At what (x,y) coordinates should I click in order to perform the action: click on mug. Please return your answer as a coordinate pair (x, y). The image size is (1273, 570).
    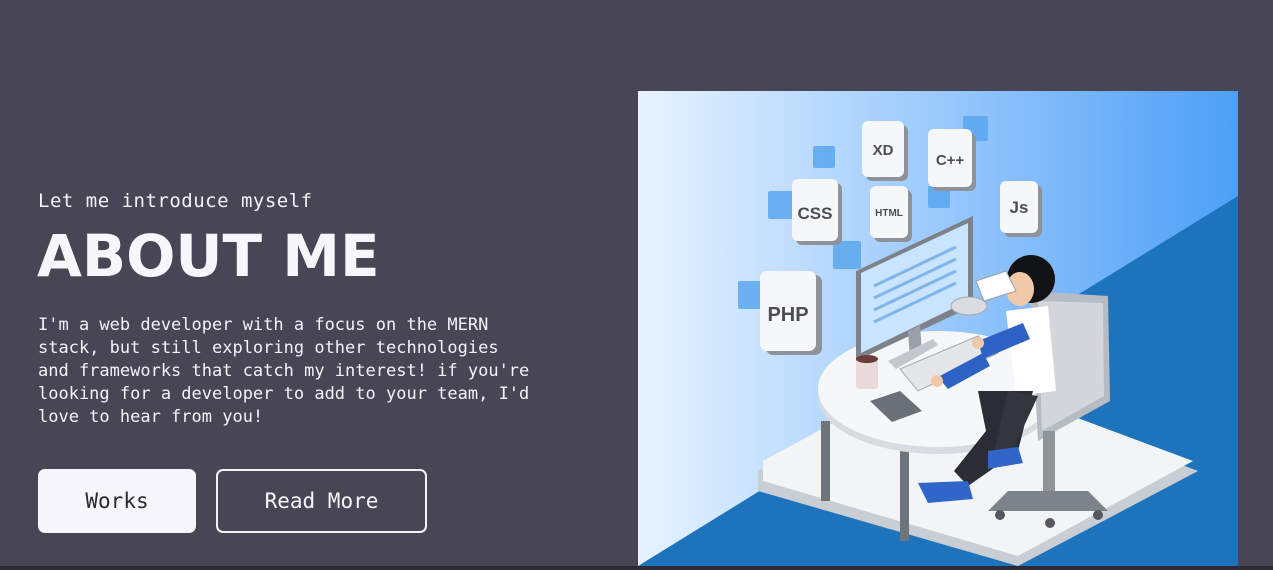
    Looking at the image, I should click on (867, 374).